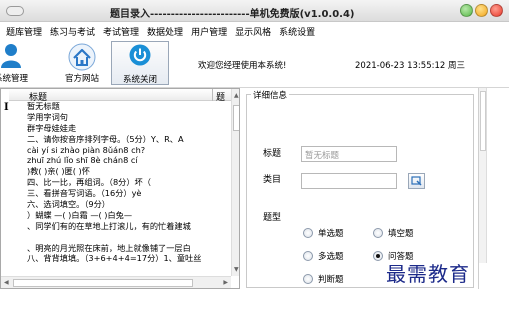  I want to click on list-item, so click(128, 237).